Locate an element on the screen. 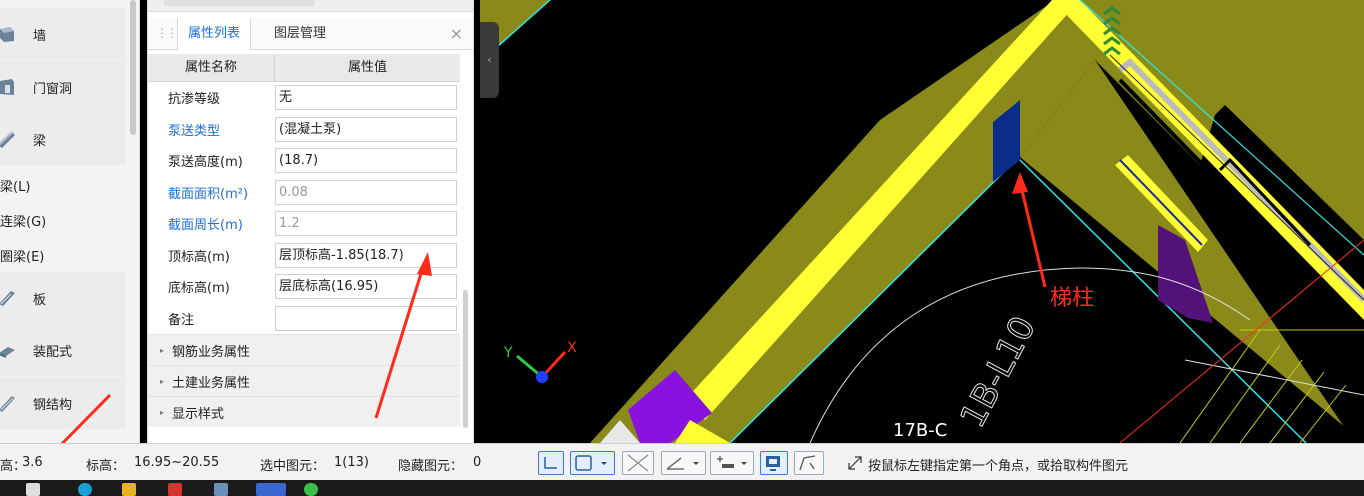 Image resolution: width=1364 pixels, height=496 pixels. property-value-field: (18.7) is located at coordinates (366, 161).